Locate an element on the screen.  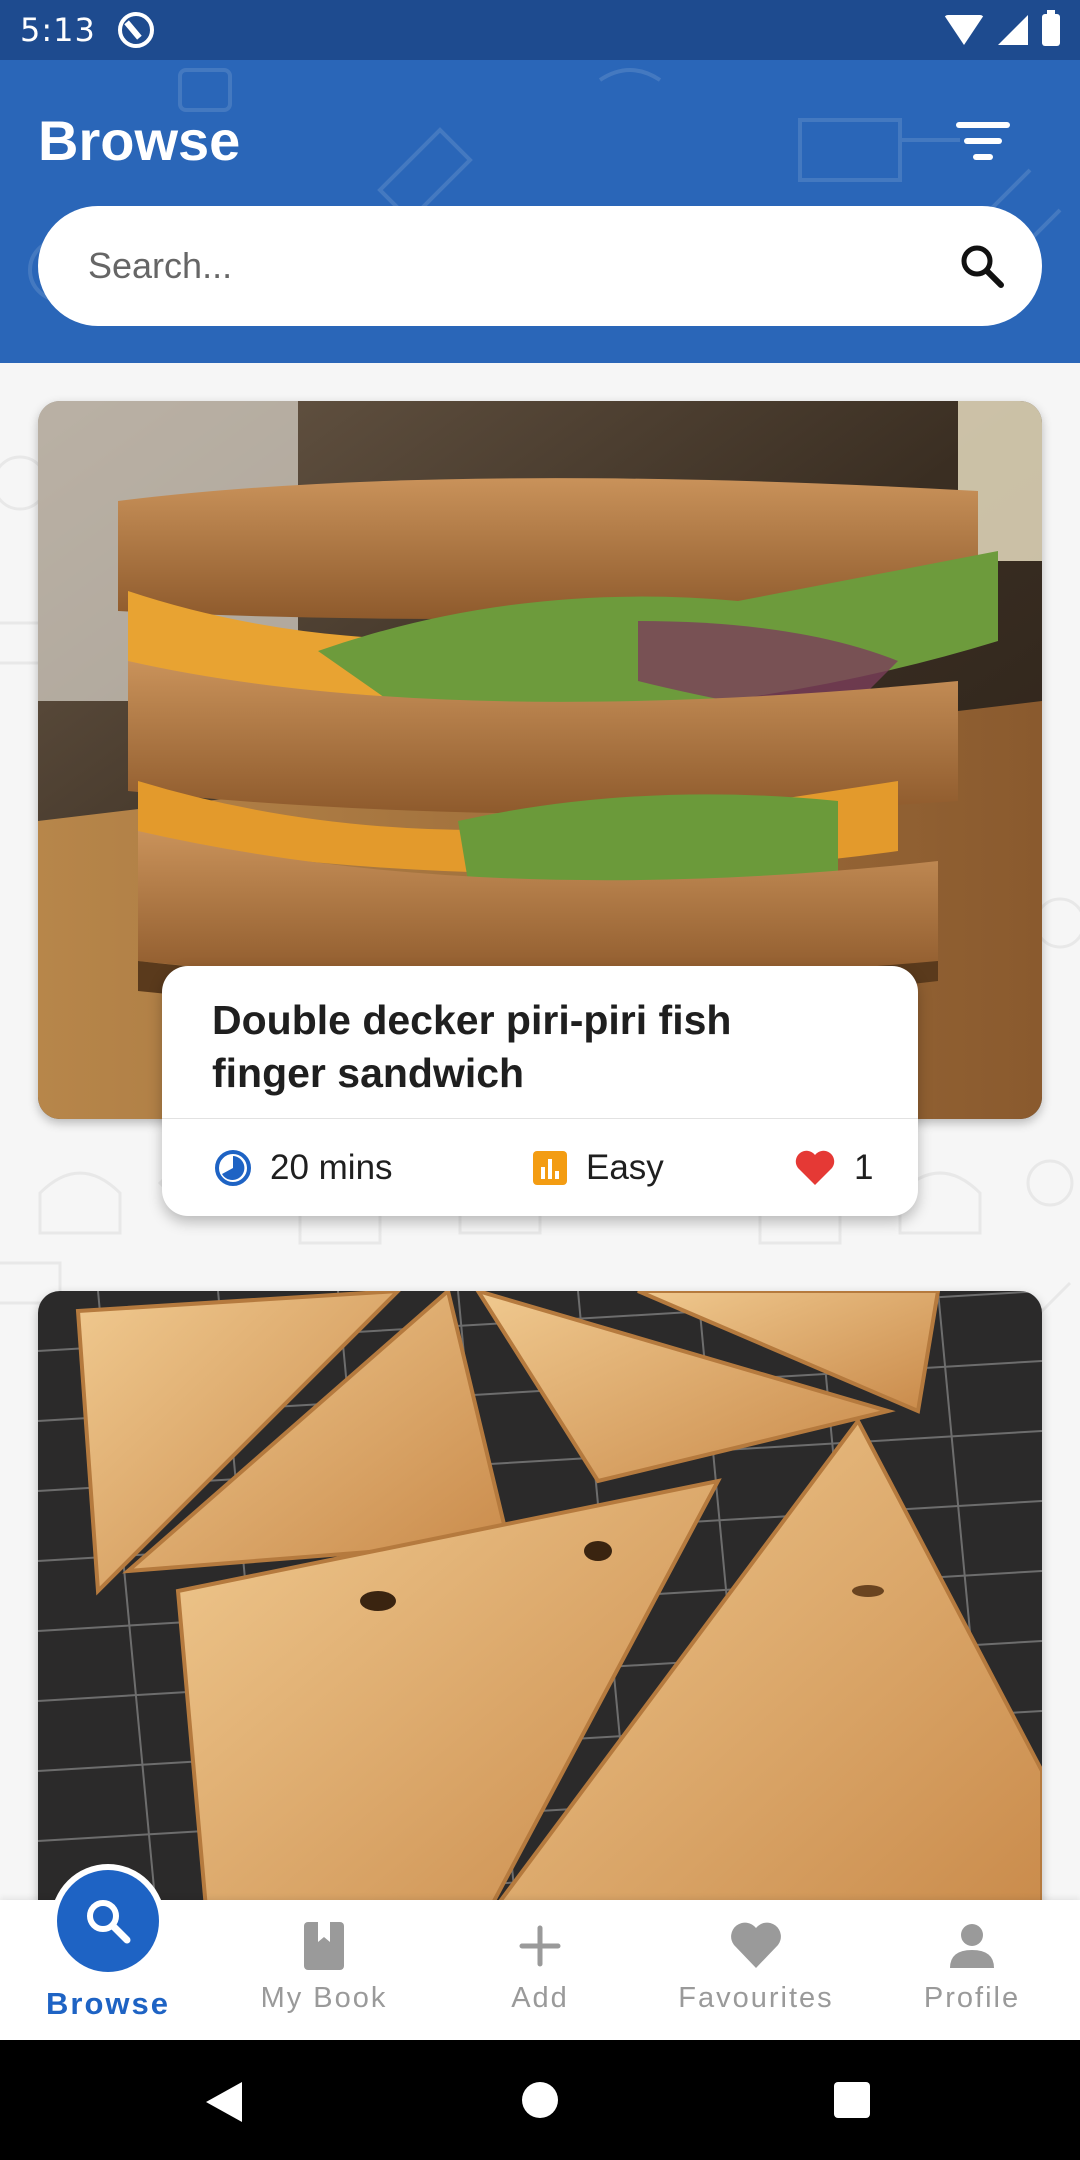
recipe-difficulty: Easy is located at coordinates (598, 1168).